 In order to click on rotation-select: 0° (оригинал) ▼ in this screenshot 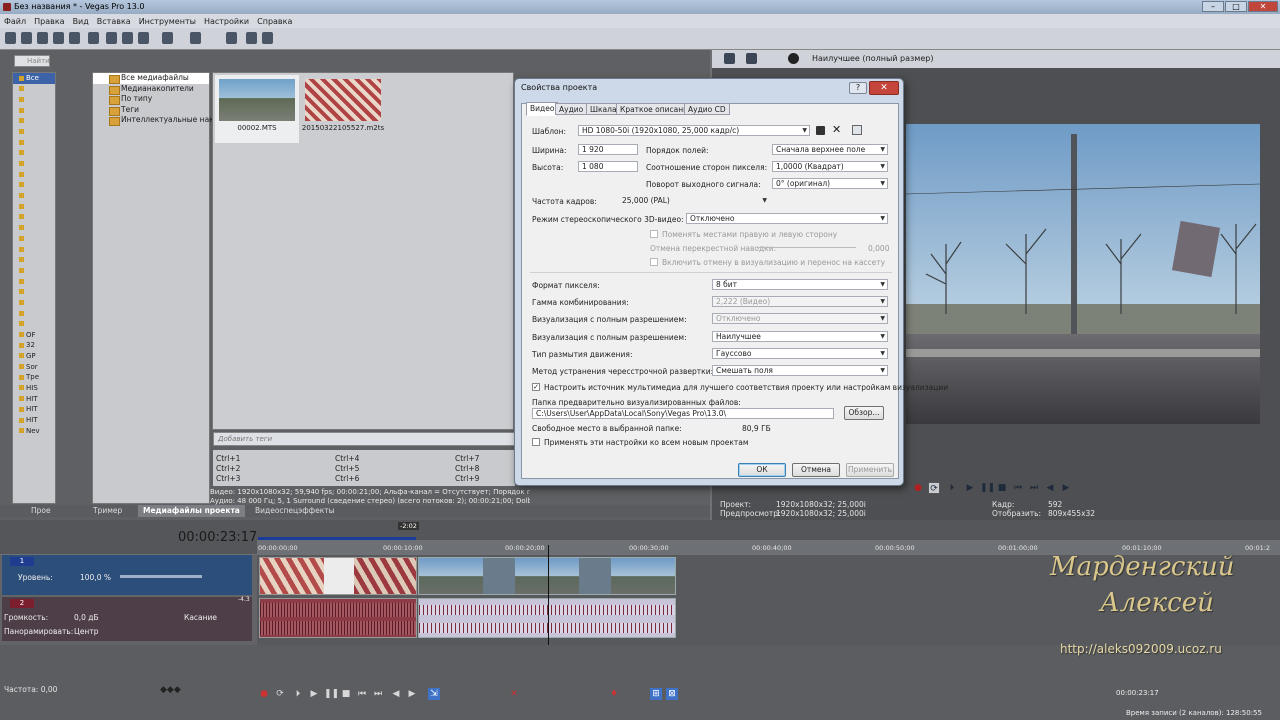, I will do `click(830, 183)`.